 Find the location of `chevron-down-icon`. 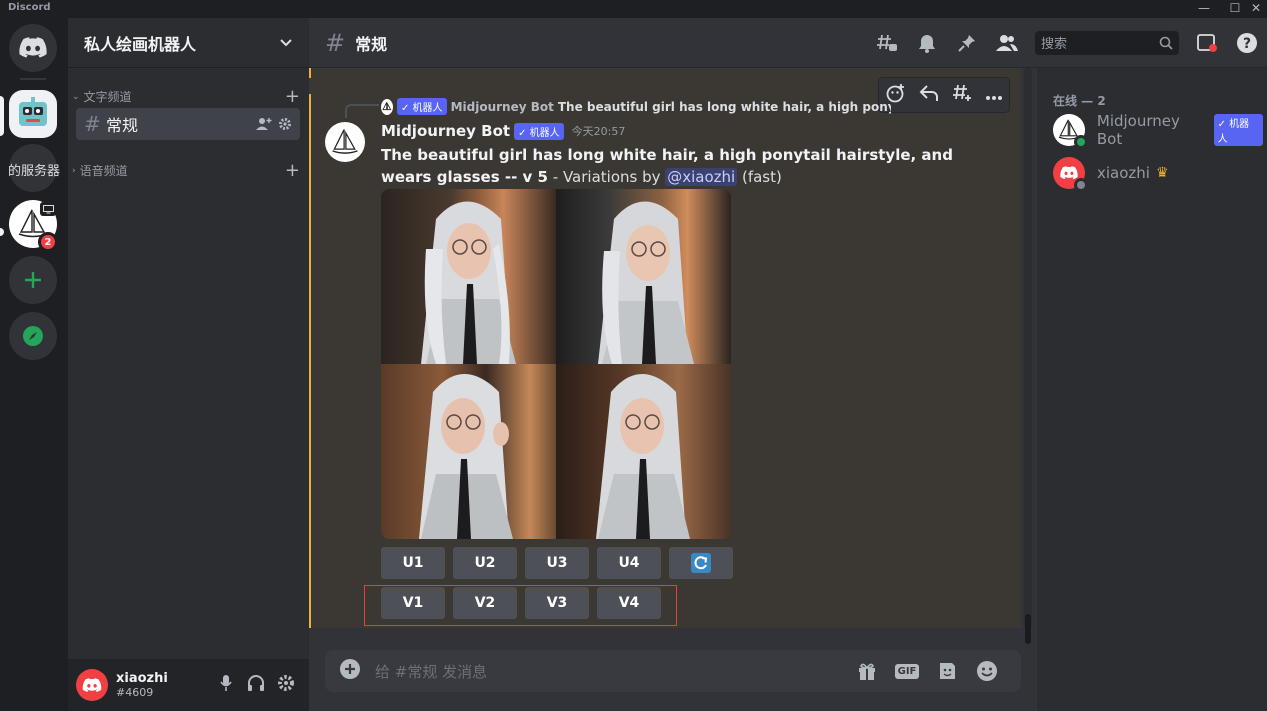

chevron-down-icon is located at coordinates (286, 42).